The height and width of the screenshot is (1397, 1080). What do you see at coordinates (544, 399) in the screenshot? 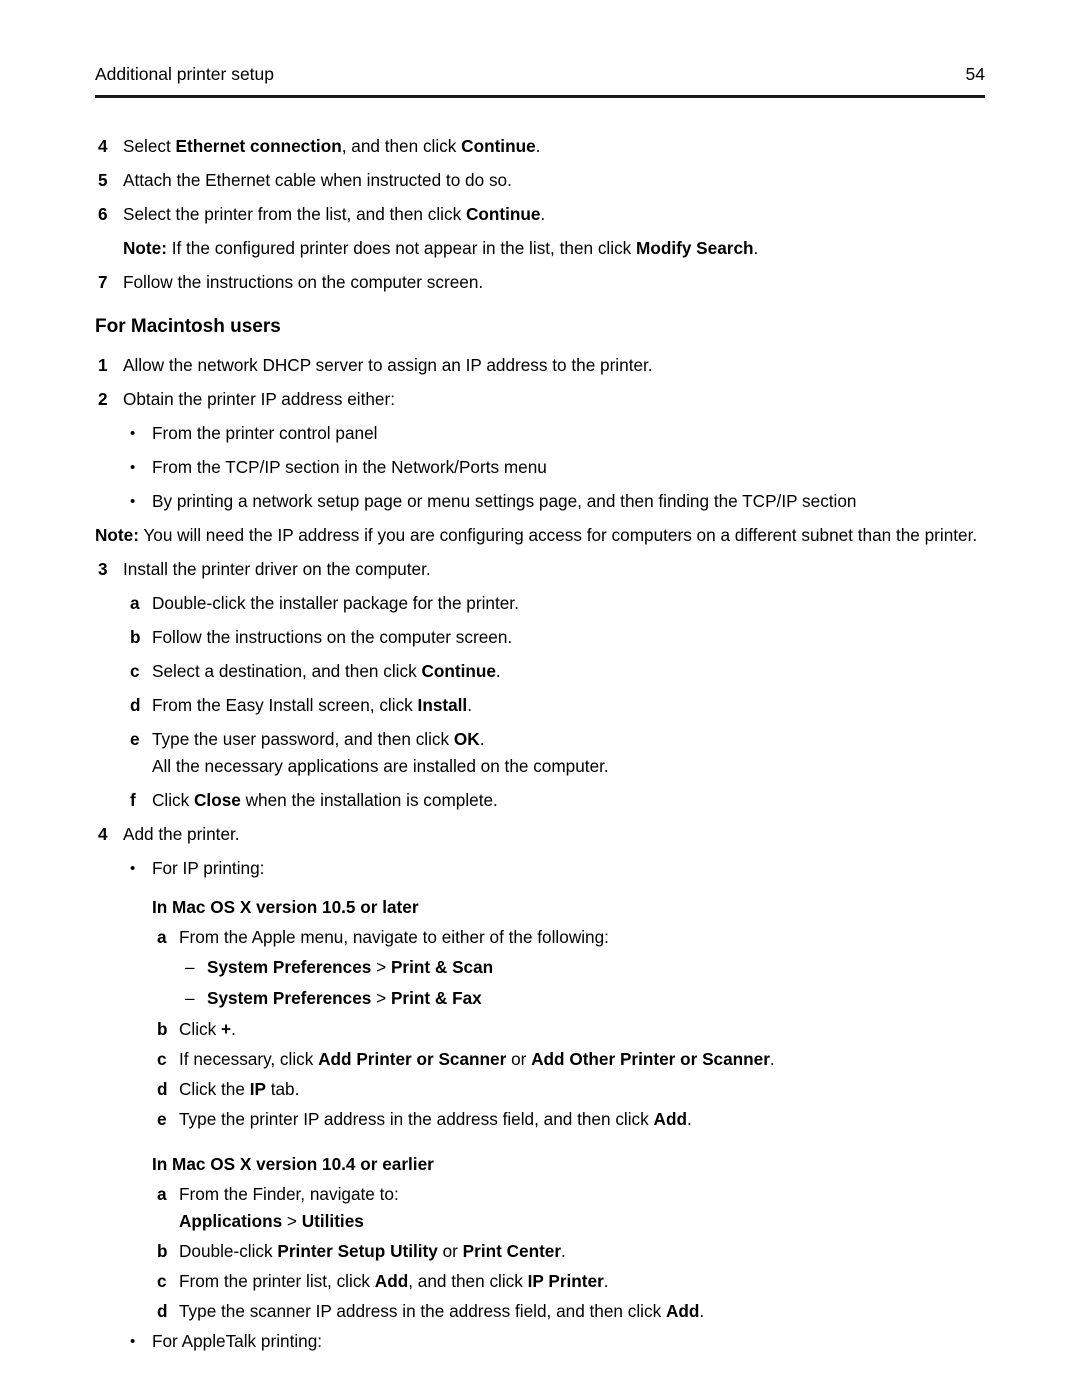
I see `list-item: 2 Obtain the printer IP address either:` at bounding box center [544, 399].